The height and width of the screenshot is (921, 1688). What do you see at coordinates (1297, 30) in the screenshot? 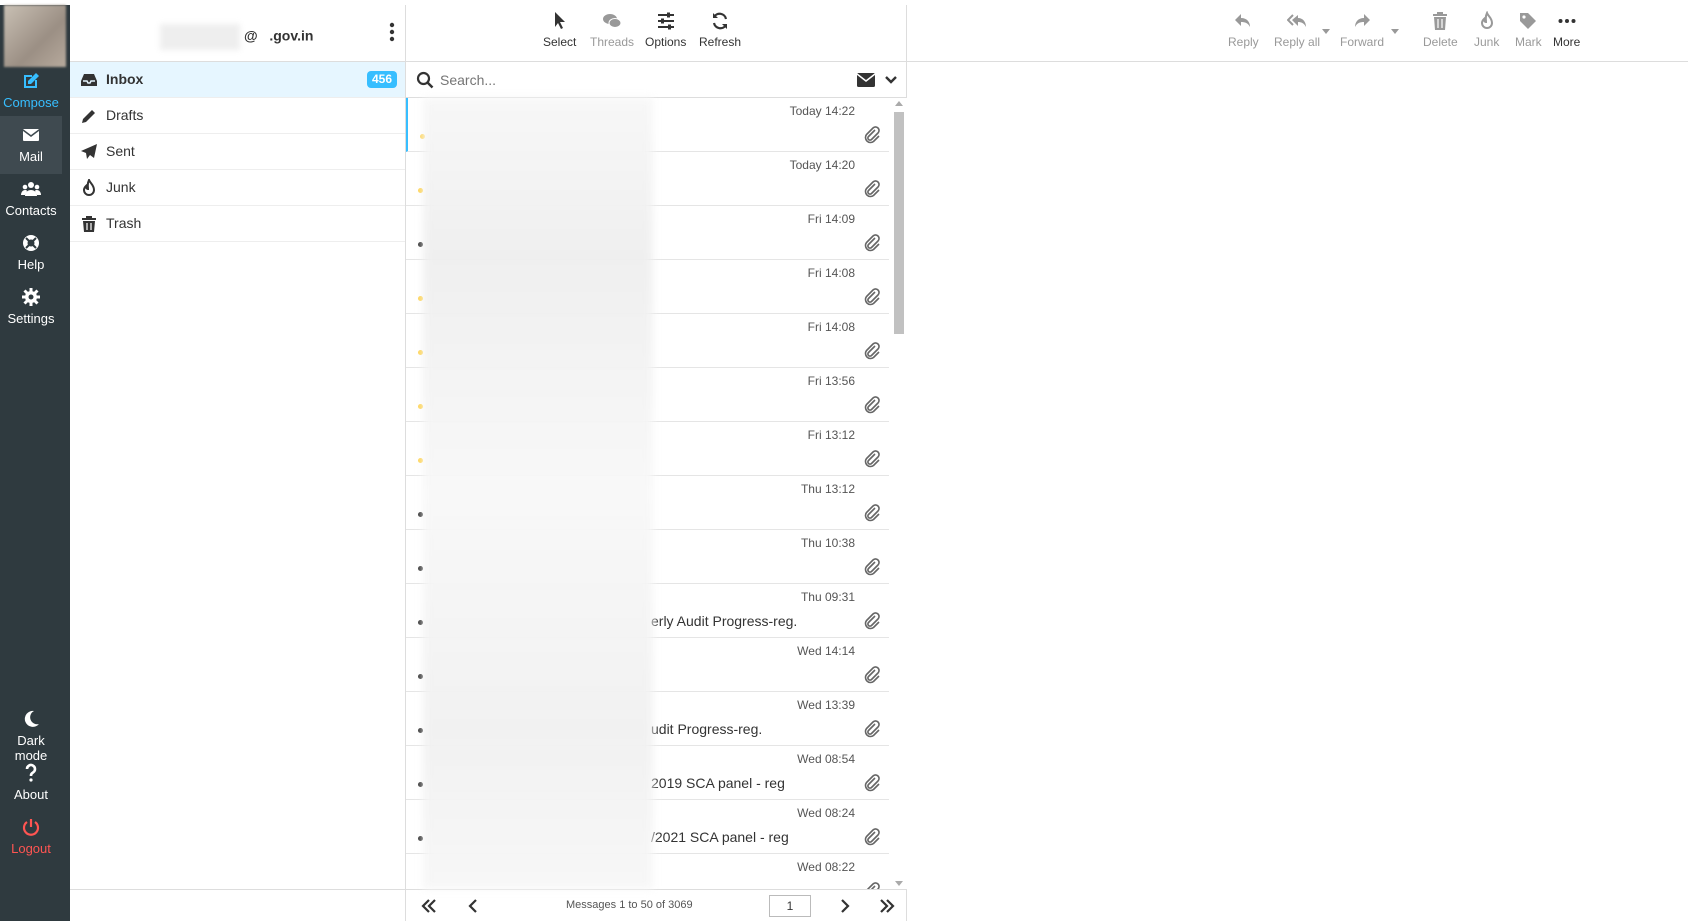
I see `reply-all-button: Reply all` at bounding box center [1297, 30].